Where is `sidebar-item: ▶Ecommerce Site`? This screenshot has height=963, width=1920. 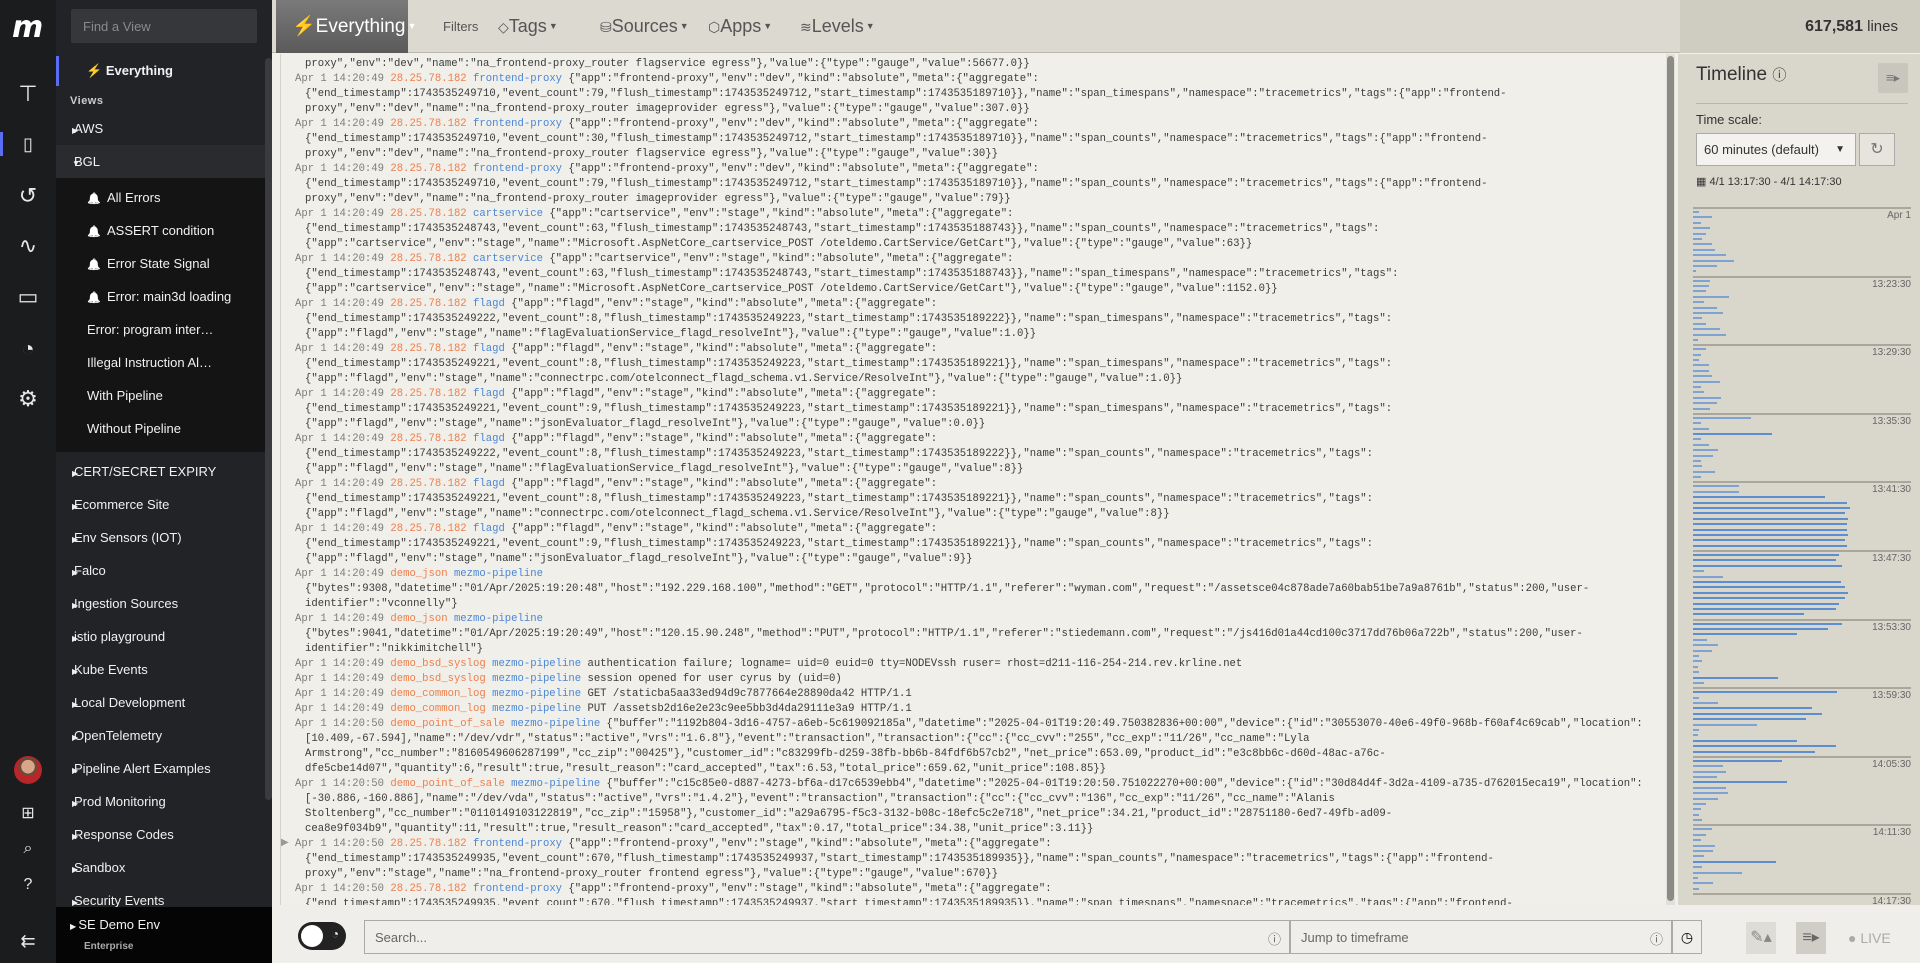
sidebar-item: ▶Ecommerce Site is located at coordinates (161, 504).